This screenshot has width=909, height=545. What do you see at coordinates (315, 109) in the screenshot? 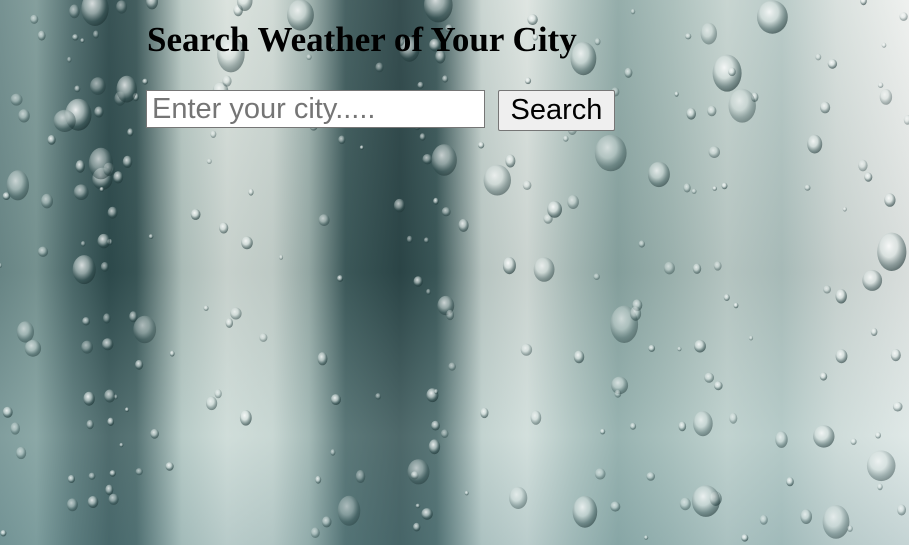
I see `city-search-input` at bounding box center [315, 109].